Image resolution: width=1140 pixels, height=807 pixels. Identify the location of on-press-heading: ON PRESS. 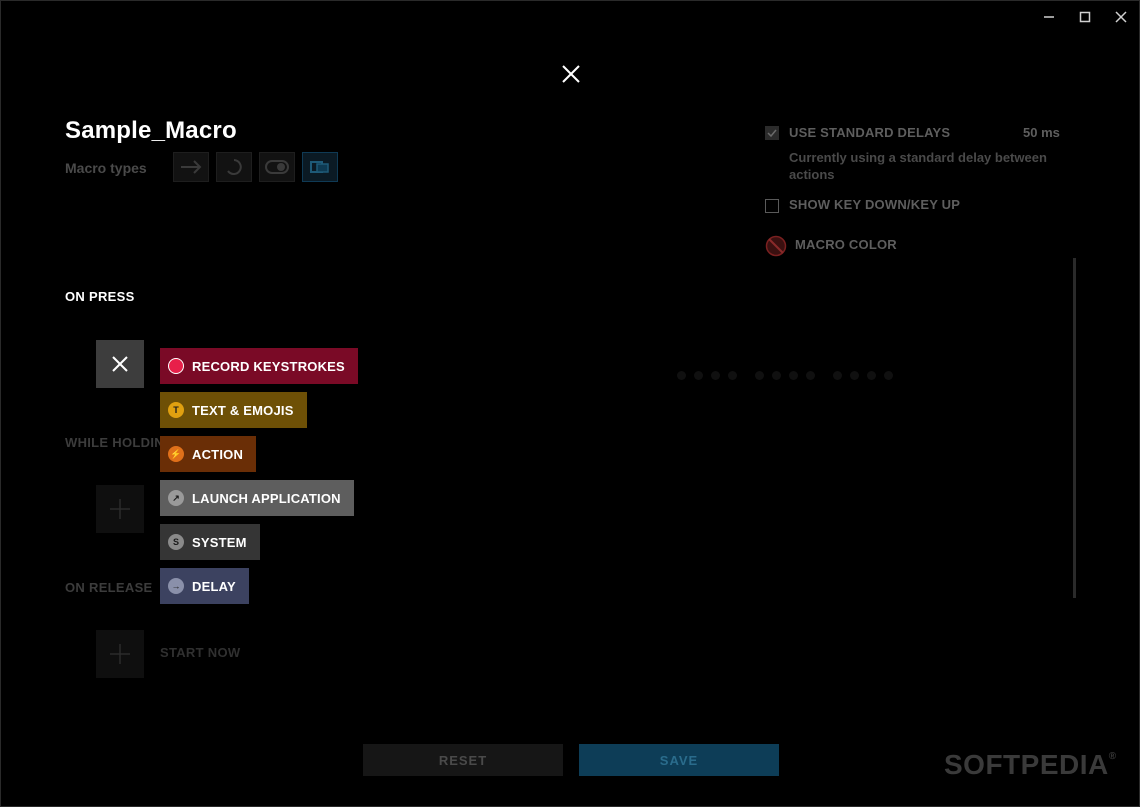
(100, 296).